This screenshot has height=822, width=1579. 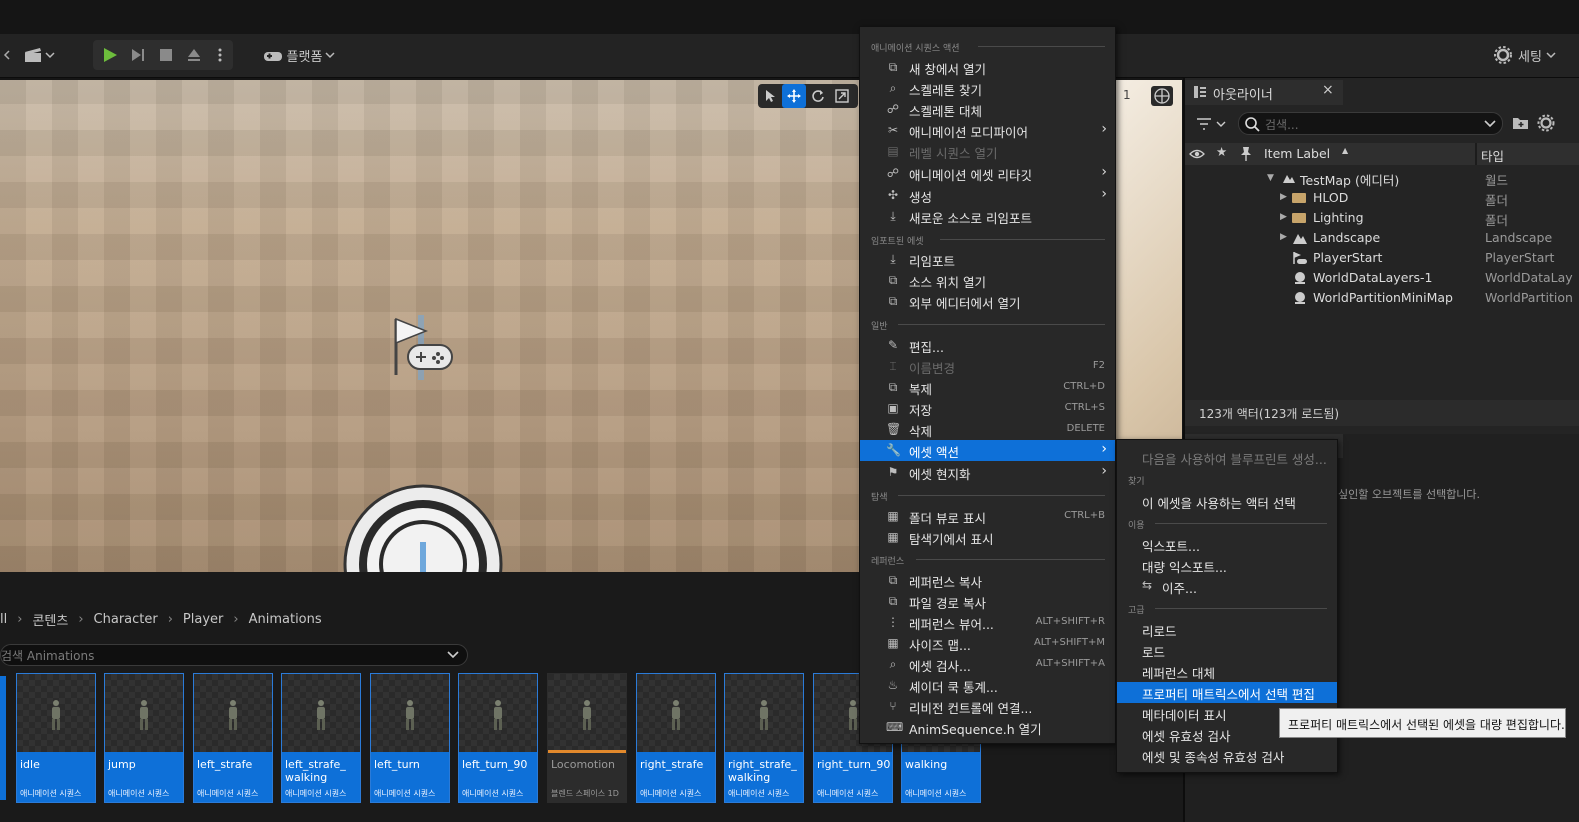 What do you see at coordinates (1382, 278) in the screenshot?
I see `outliner-row: WorldDataLayers-1 WorldDataLay` at bounding box center [1382, 278].